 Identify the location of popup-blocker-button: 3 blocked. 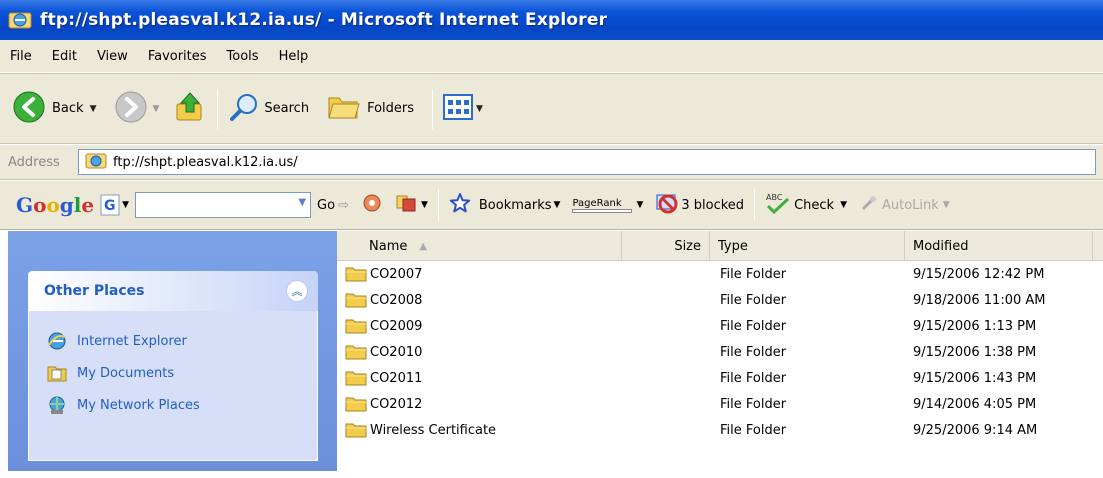
(699, 205).